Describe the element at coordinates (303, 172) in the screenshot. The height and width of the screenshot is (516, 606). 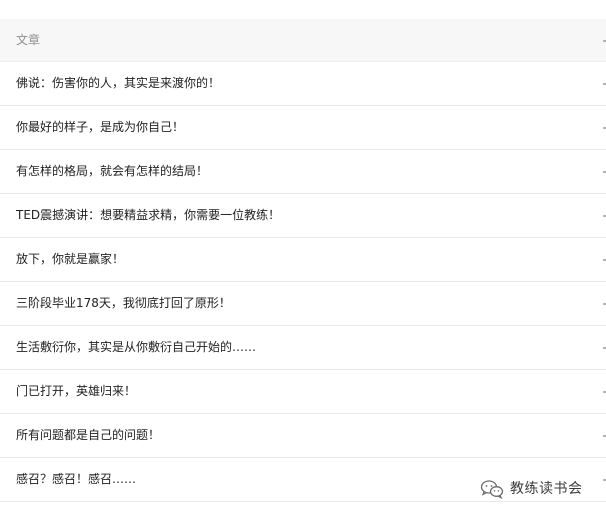
I see `article-row: 有怎样的格局，就会有怎样的结局！` at that location.